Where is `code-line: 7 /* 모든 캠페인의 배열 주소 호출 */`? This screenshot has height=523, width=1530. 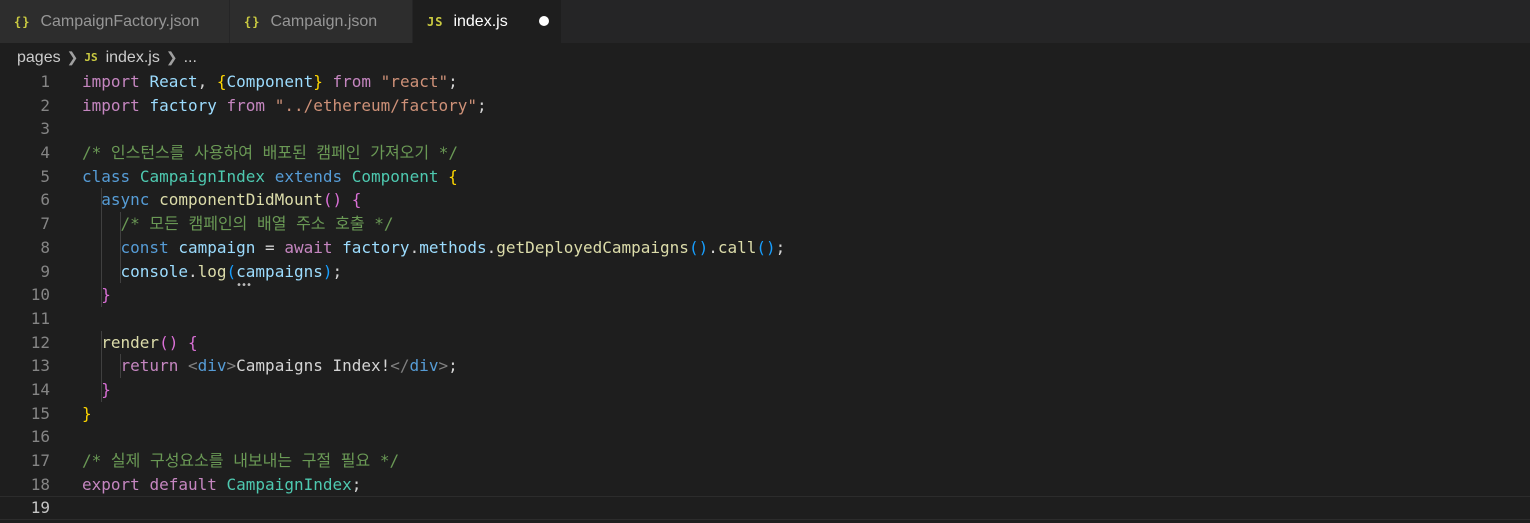 code-line: 7 /* 모든 캠페인의 배열 주소 호출 */ is located at coordinates (765, 224).